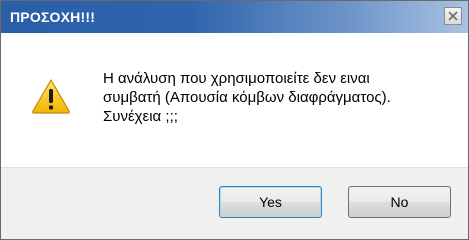 This screenshot has width=469, height=240. I want to click on message-line: συμβατή (Απουσία κόμβων διαφράγματος)., so click(247, 97).